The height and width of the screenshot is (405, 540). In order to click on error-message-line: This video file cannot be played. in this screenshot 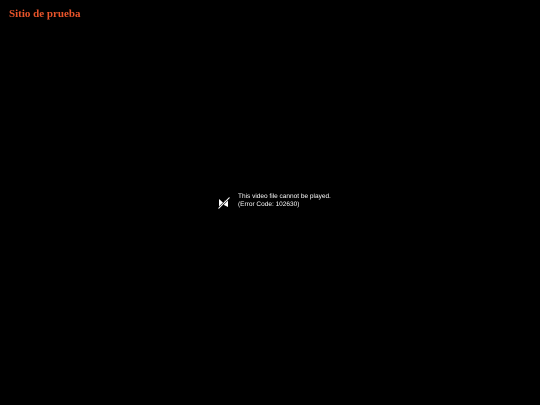, I will do `click(284, 196)`.